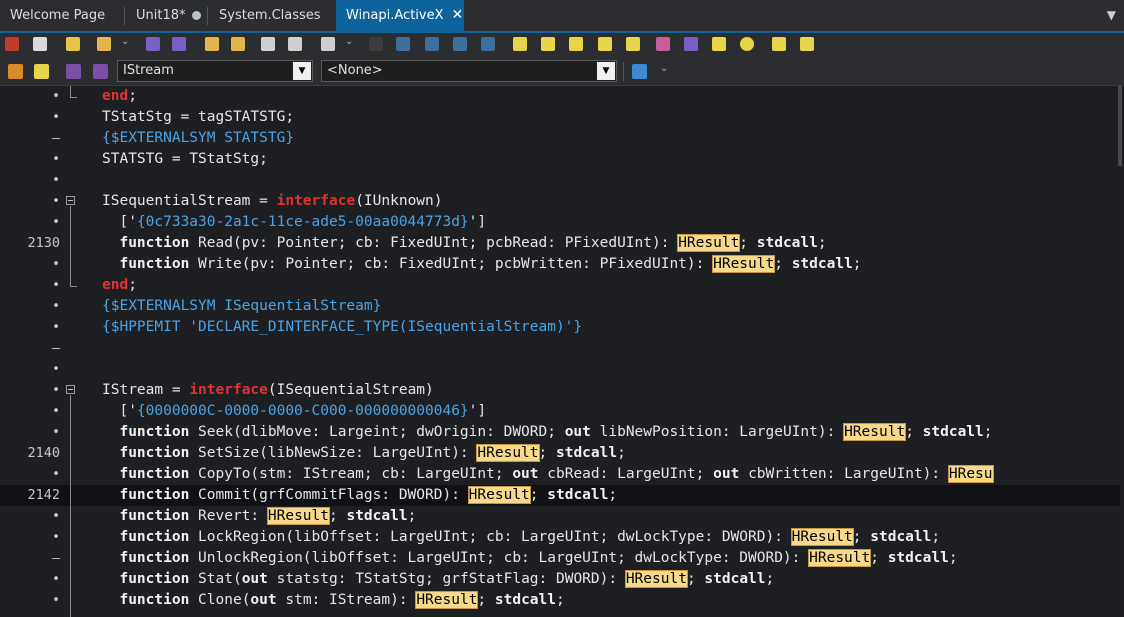 The width and height of the screenshot is (1124, 617). I want to click on code-token: {$EXTERNALSYM ISequentialStream}, so click(242, 306).